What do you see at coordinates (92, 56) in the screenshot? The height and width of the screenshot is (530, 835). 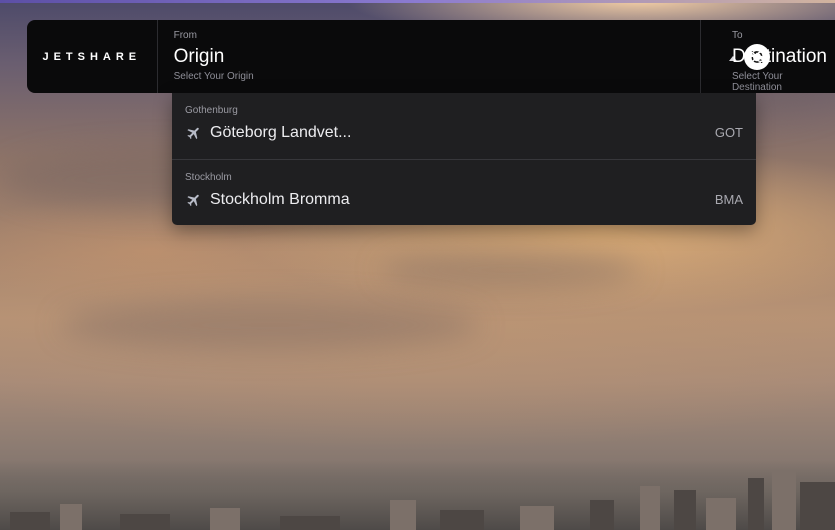 I see `brand-logo: JETSHARE` at bounding box center [92, 56].